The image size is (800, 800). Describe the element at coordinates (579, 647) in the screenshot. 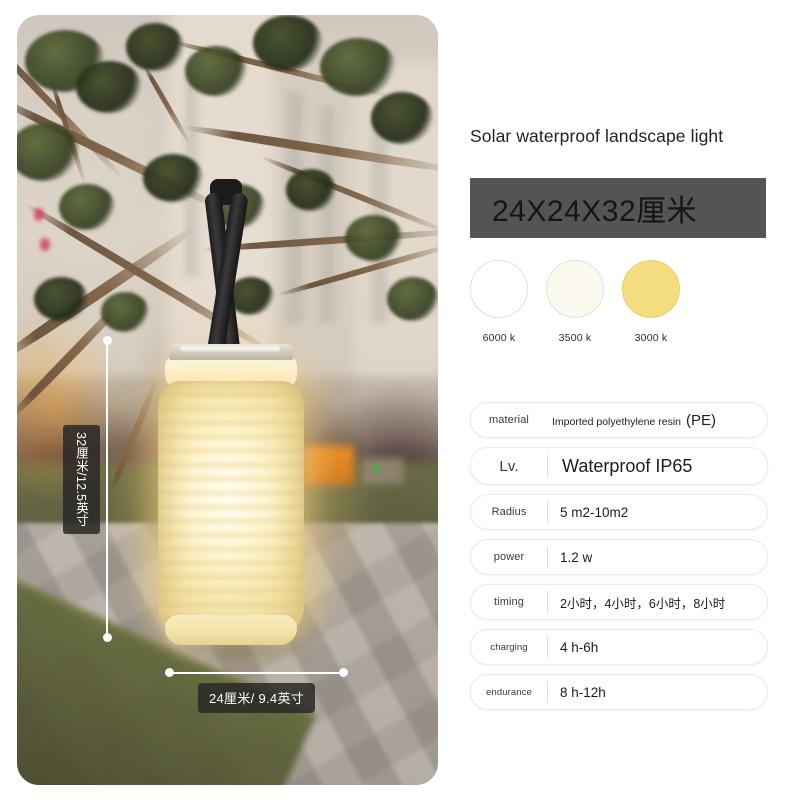

I see `spec-value-charging: 4 h-6h` at that location.